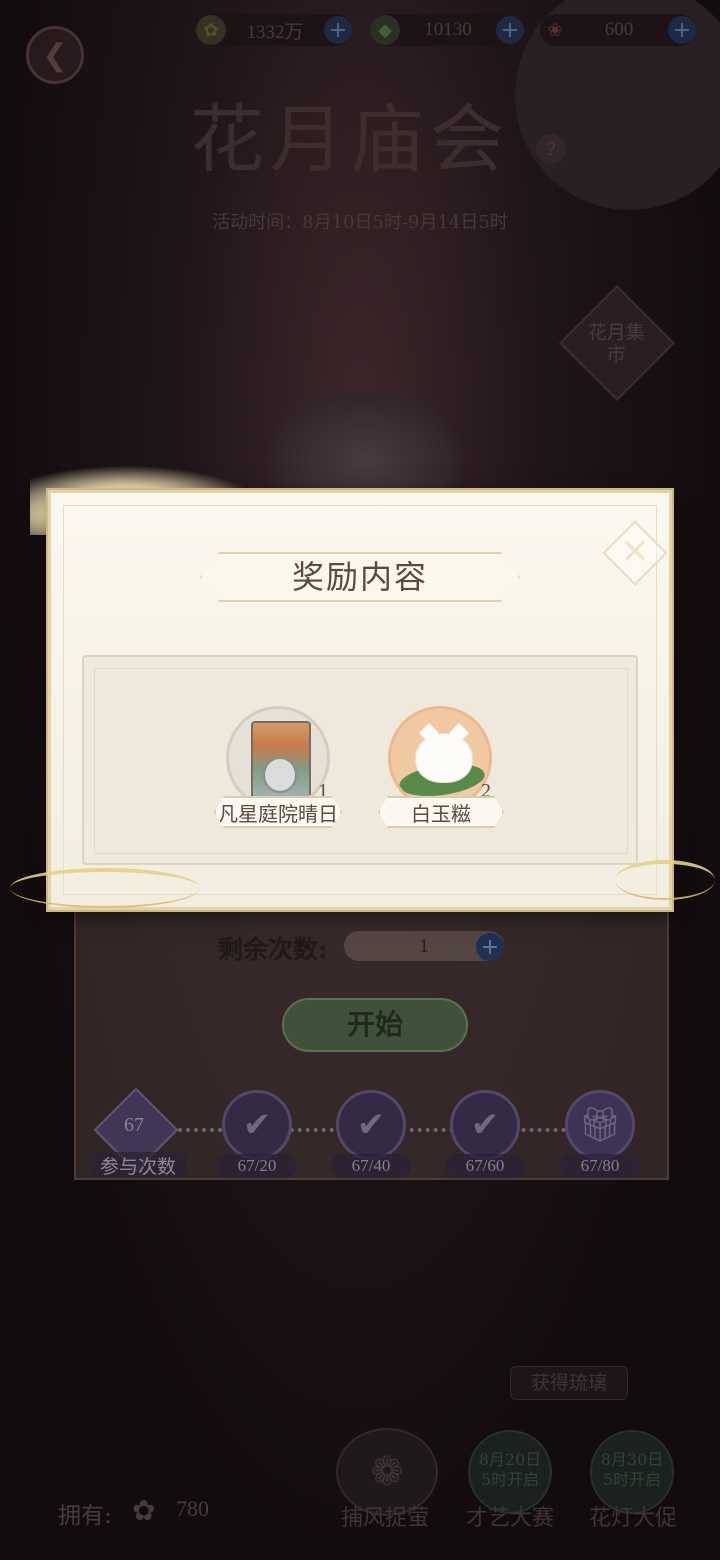 The height and width of the screenshot is (1560, 720). What do you see at coordinates (441, 812) in the screenshot?
I see `reward-name: 白玉糍` at bounding box center [441, 812].